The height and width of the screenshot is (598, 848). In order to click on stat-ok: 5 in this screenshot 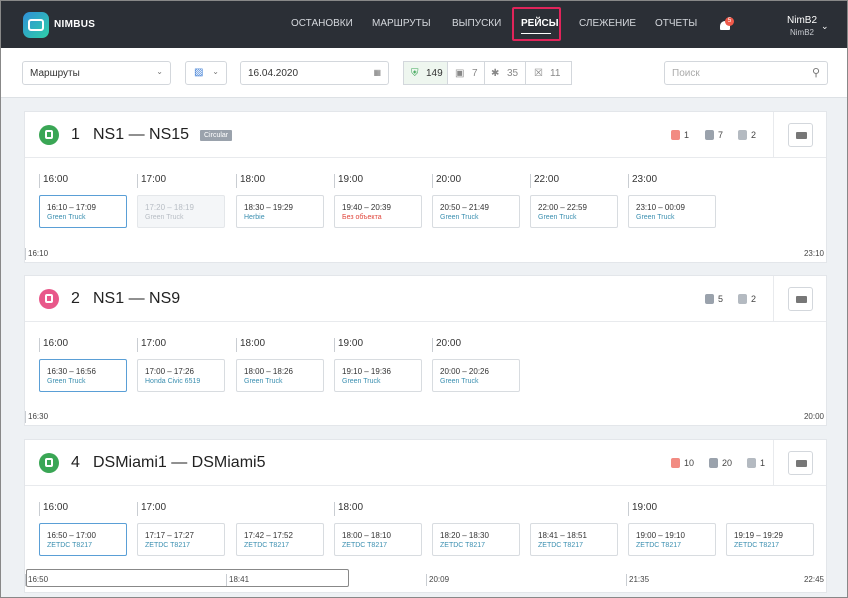, I will do `click(714, 299)`.